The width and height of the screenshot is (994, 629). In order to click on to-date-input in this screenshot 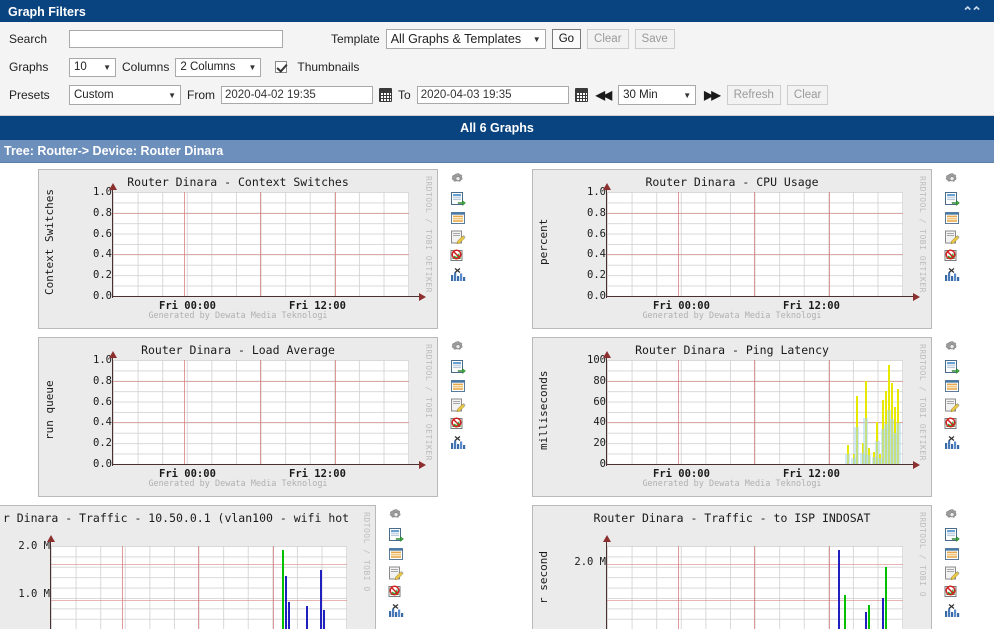, I will do `click(492, 95)`.